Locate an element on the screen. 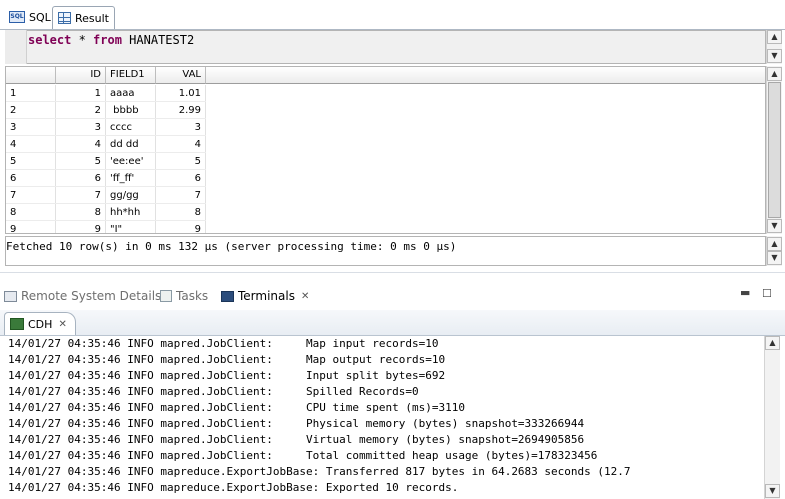 The width and height of the screenshot is (785, 499). sql-editor-gutter is located at coordinates (16, 47).